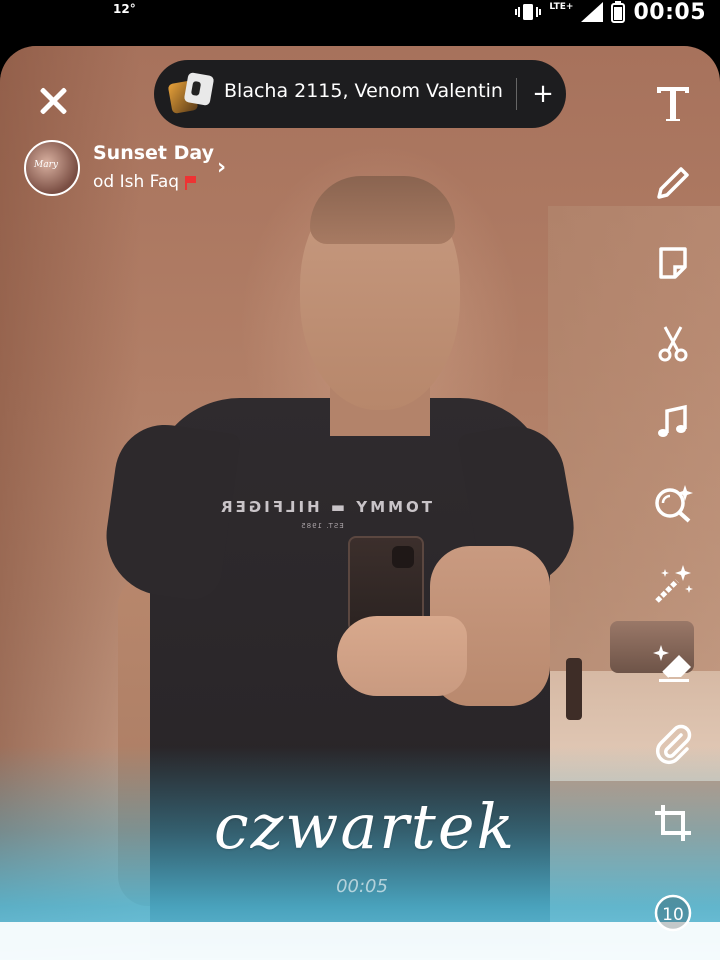 The image size is (720, 960). I want to click on timer-tool-icon: 10, so click(673, 913).